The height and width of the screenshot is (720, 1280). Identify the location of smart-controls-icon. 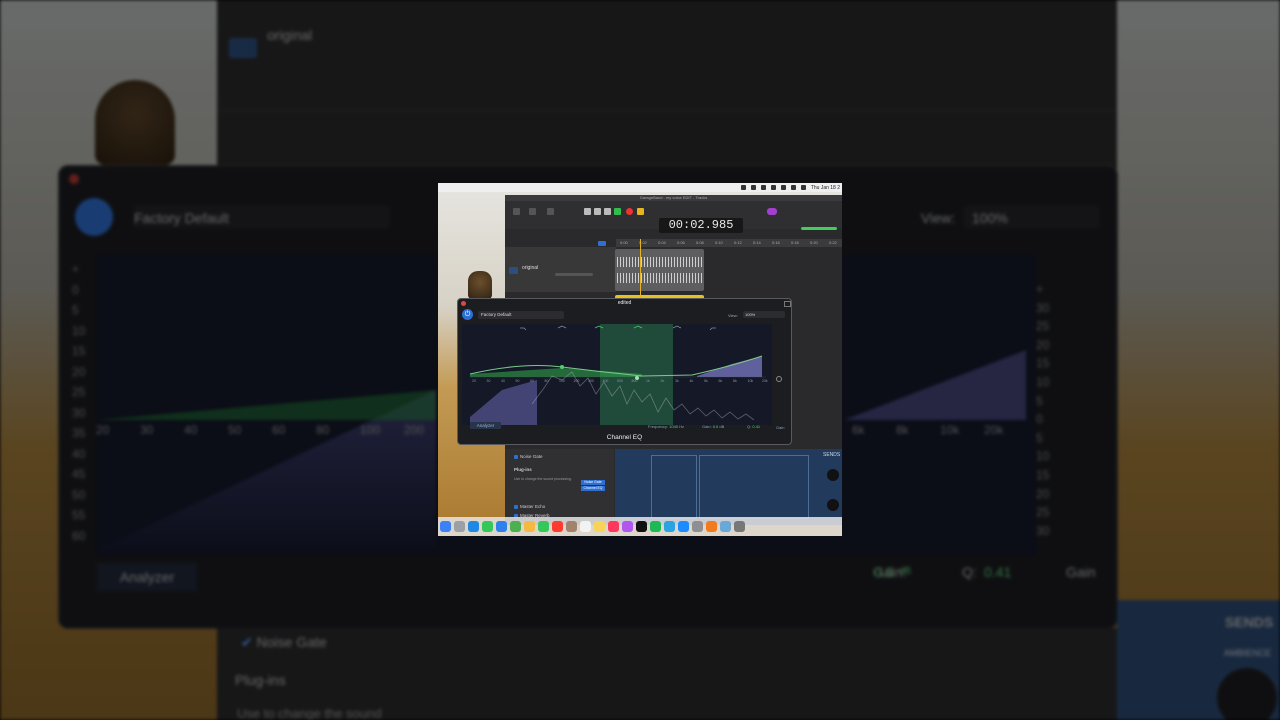
(550, 211).